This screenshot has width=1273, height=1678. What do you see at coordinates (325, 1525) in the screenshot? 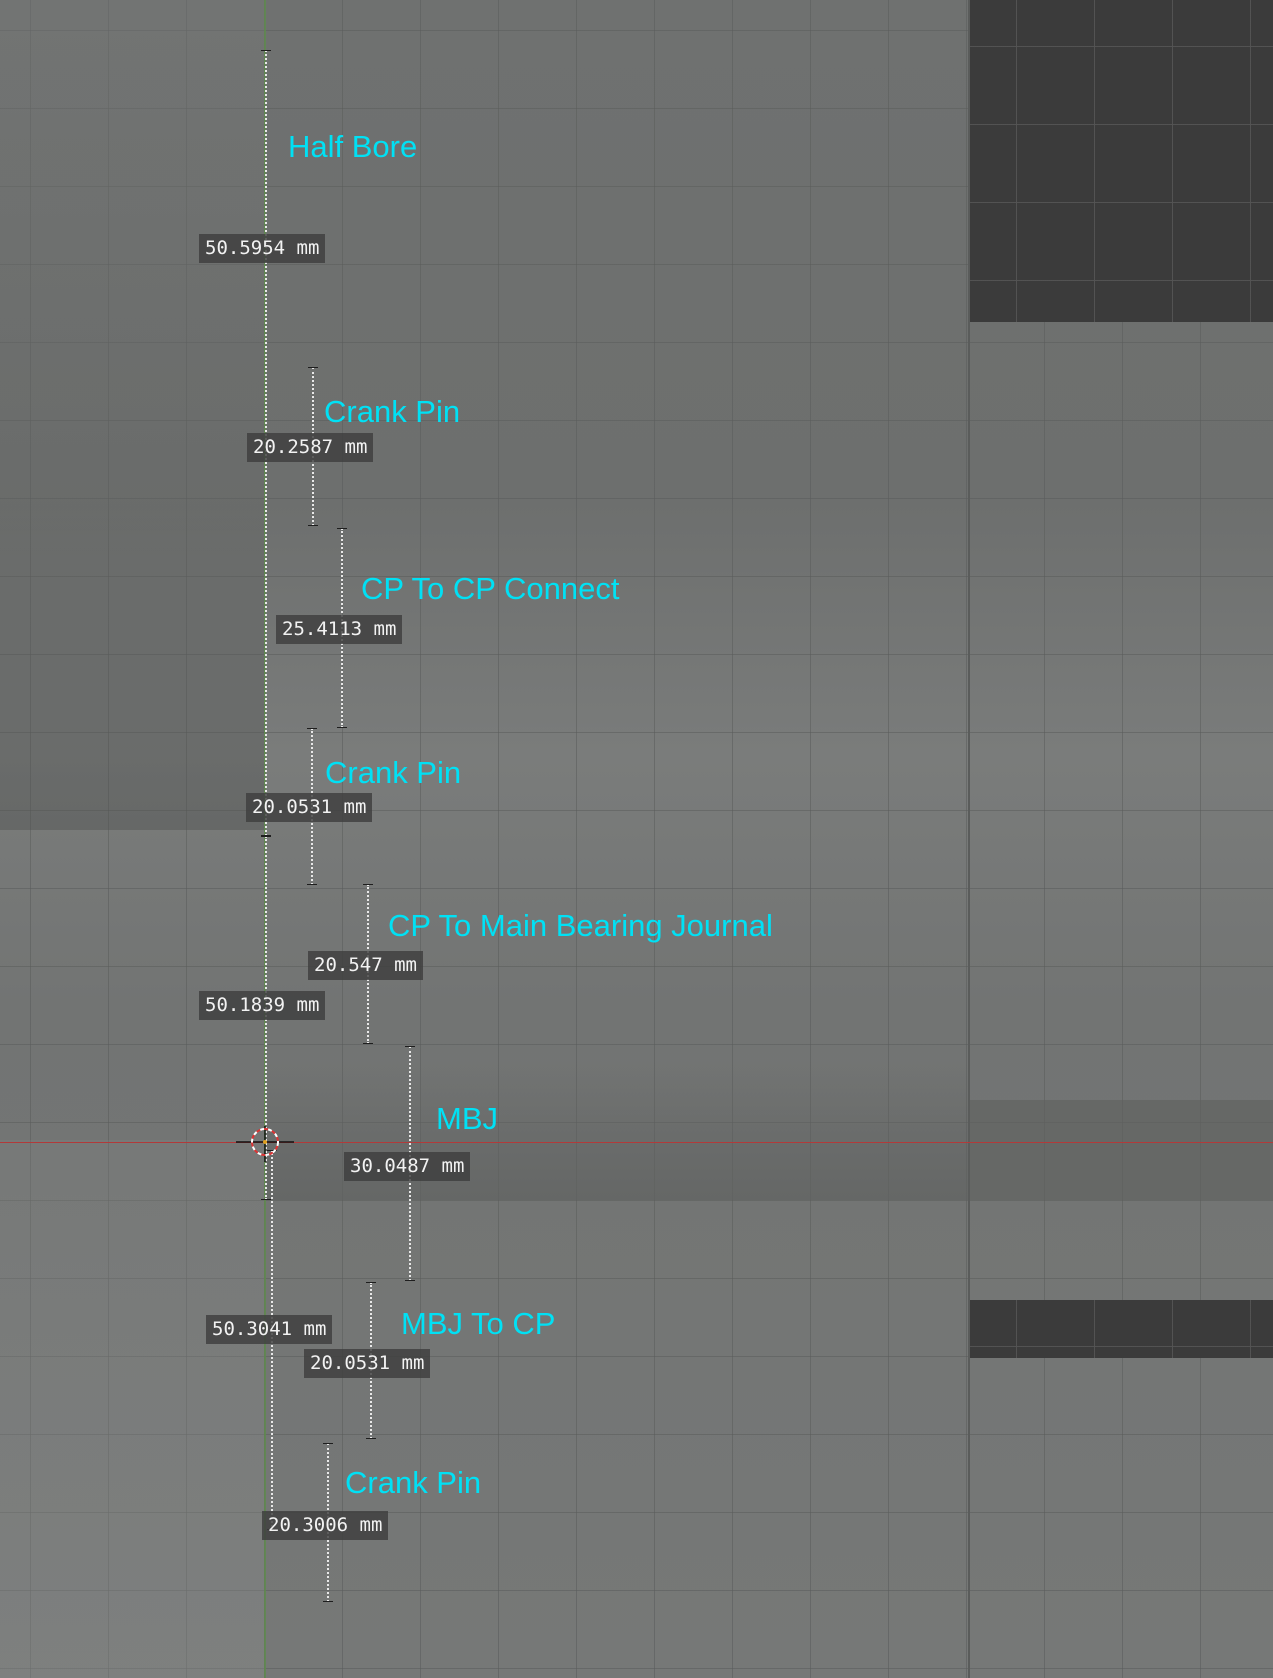
I see `dimension-value-crank-pin-3: 20.3006 mm` at bounding box center [325, 1525].